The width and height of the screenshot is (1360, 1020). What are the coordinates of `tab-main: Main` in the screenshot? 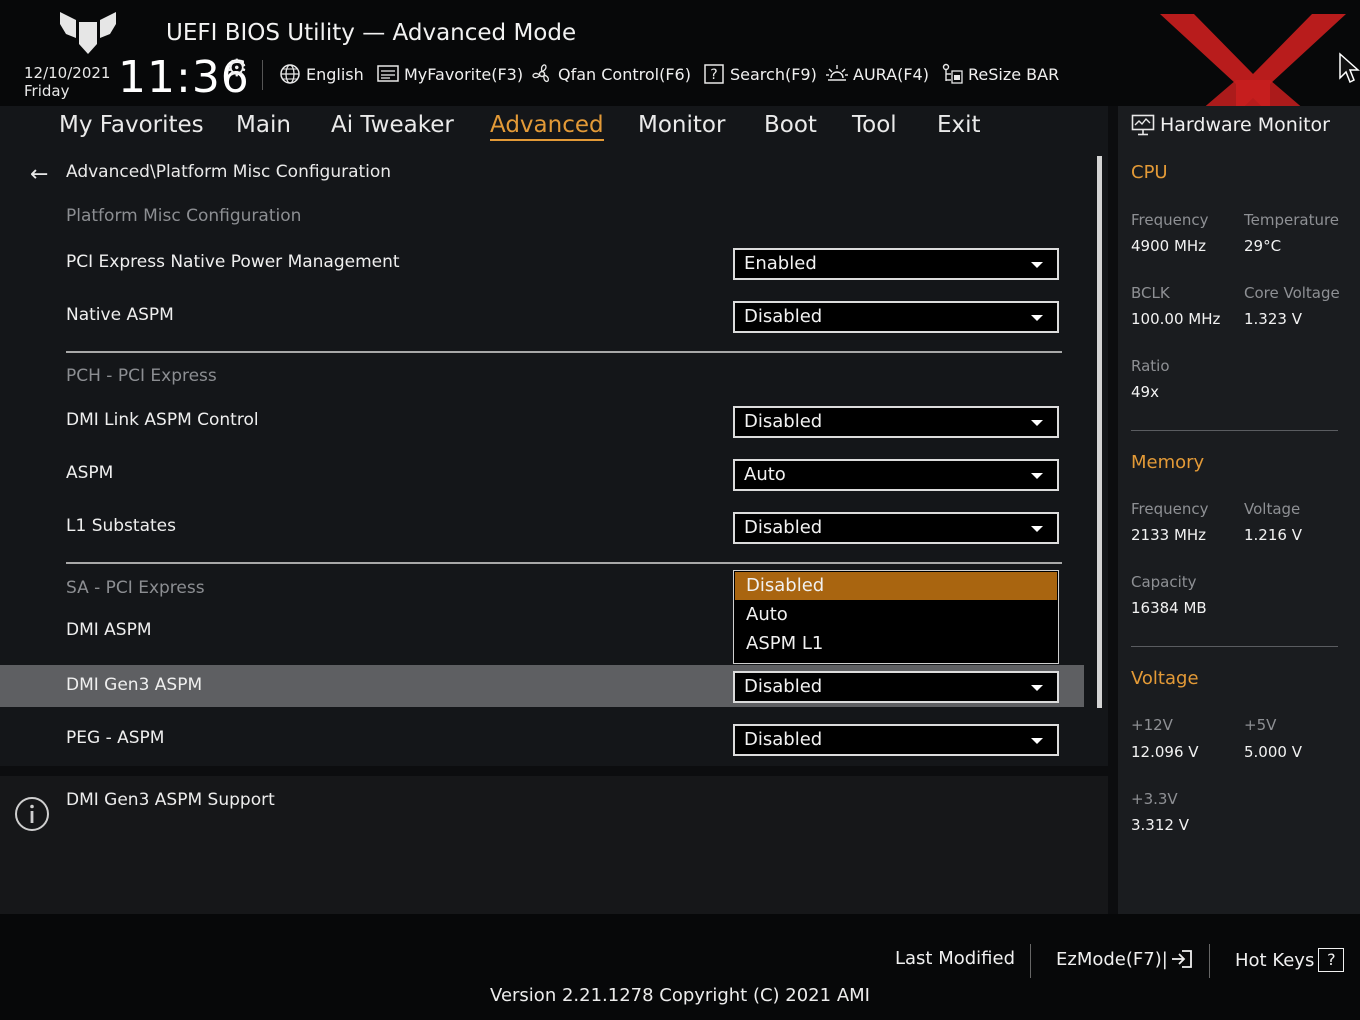 It's located at (263, 125).